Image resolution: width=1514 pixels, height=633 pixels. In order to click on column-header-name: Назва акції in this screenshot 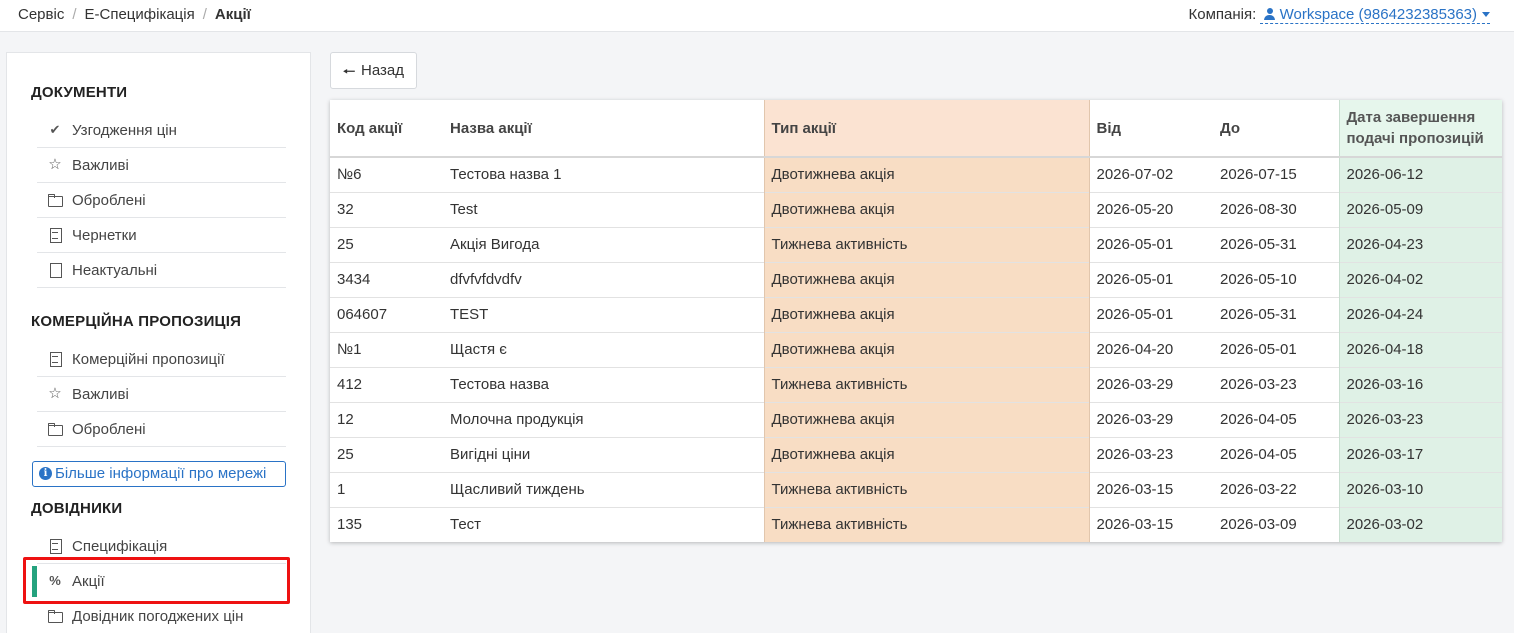, I will do `click(603, 129)`.